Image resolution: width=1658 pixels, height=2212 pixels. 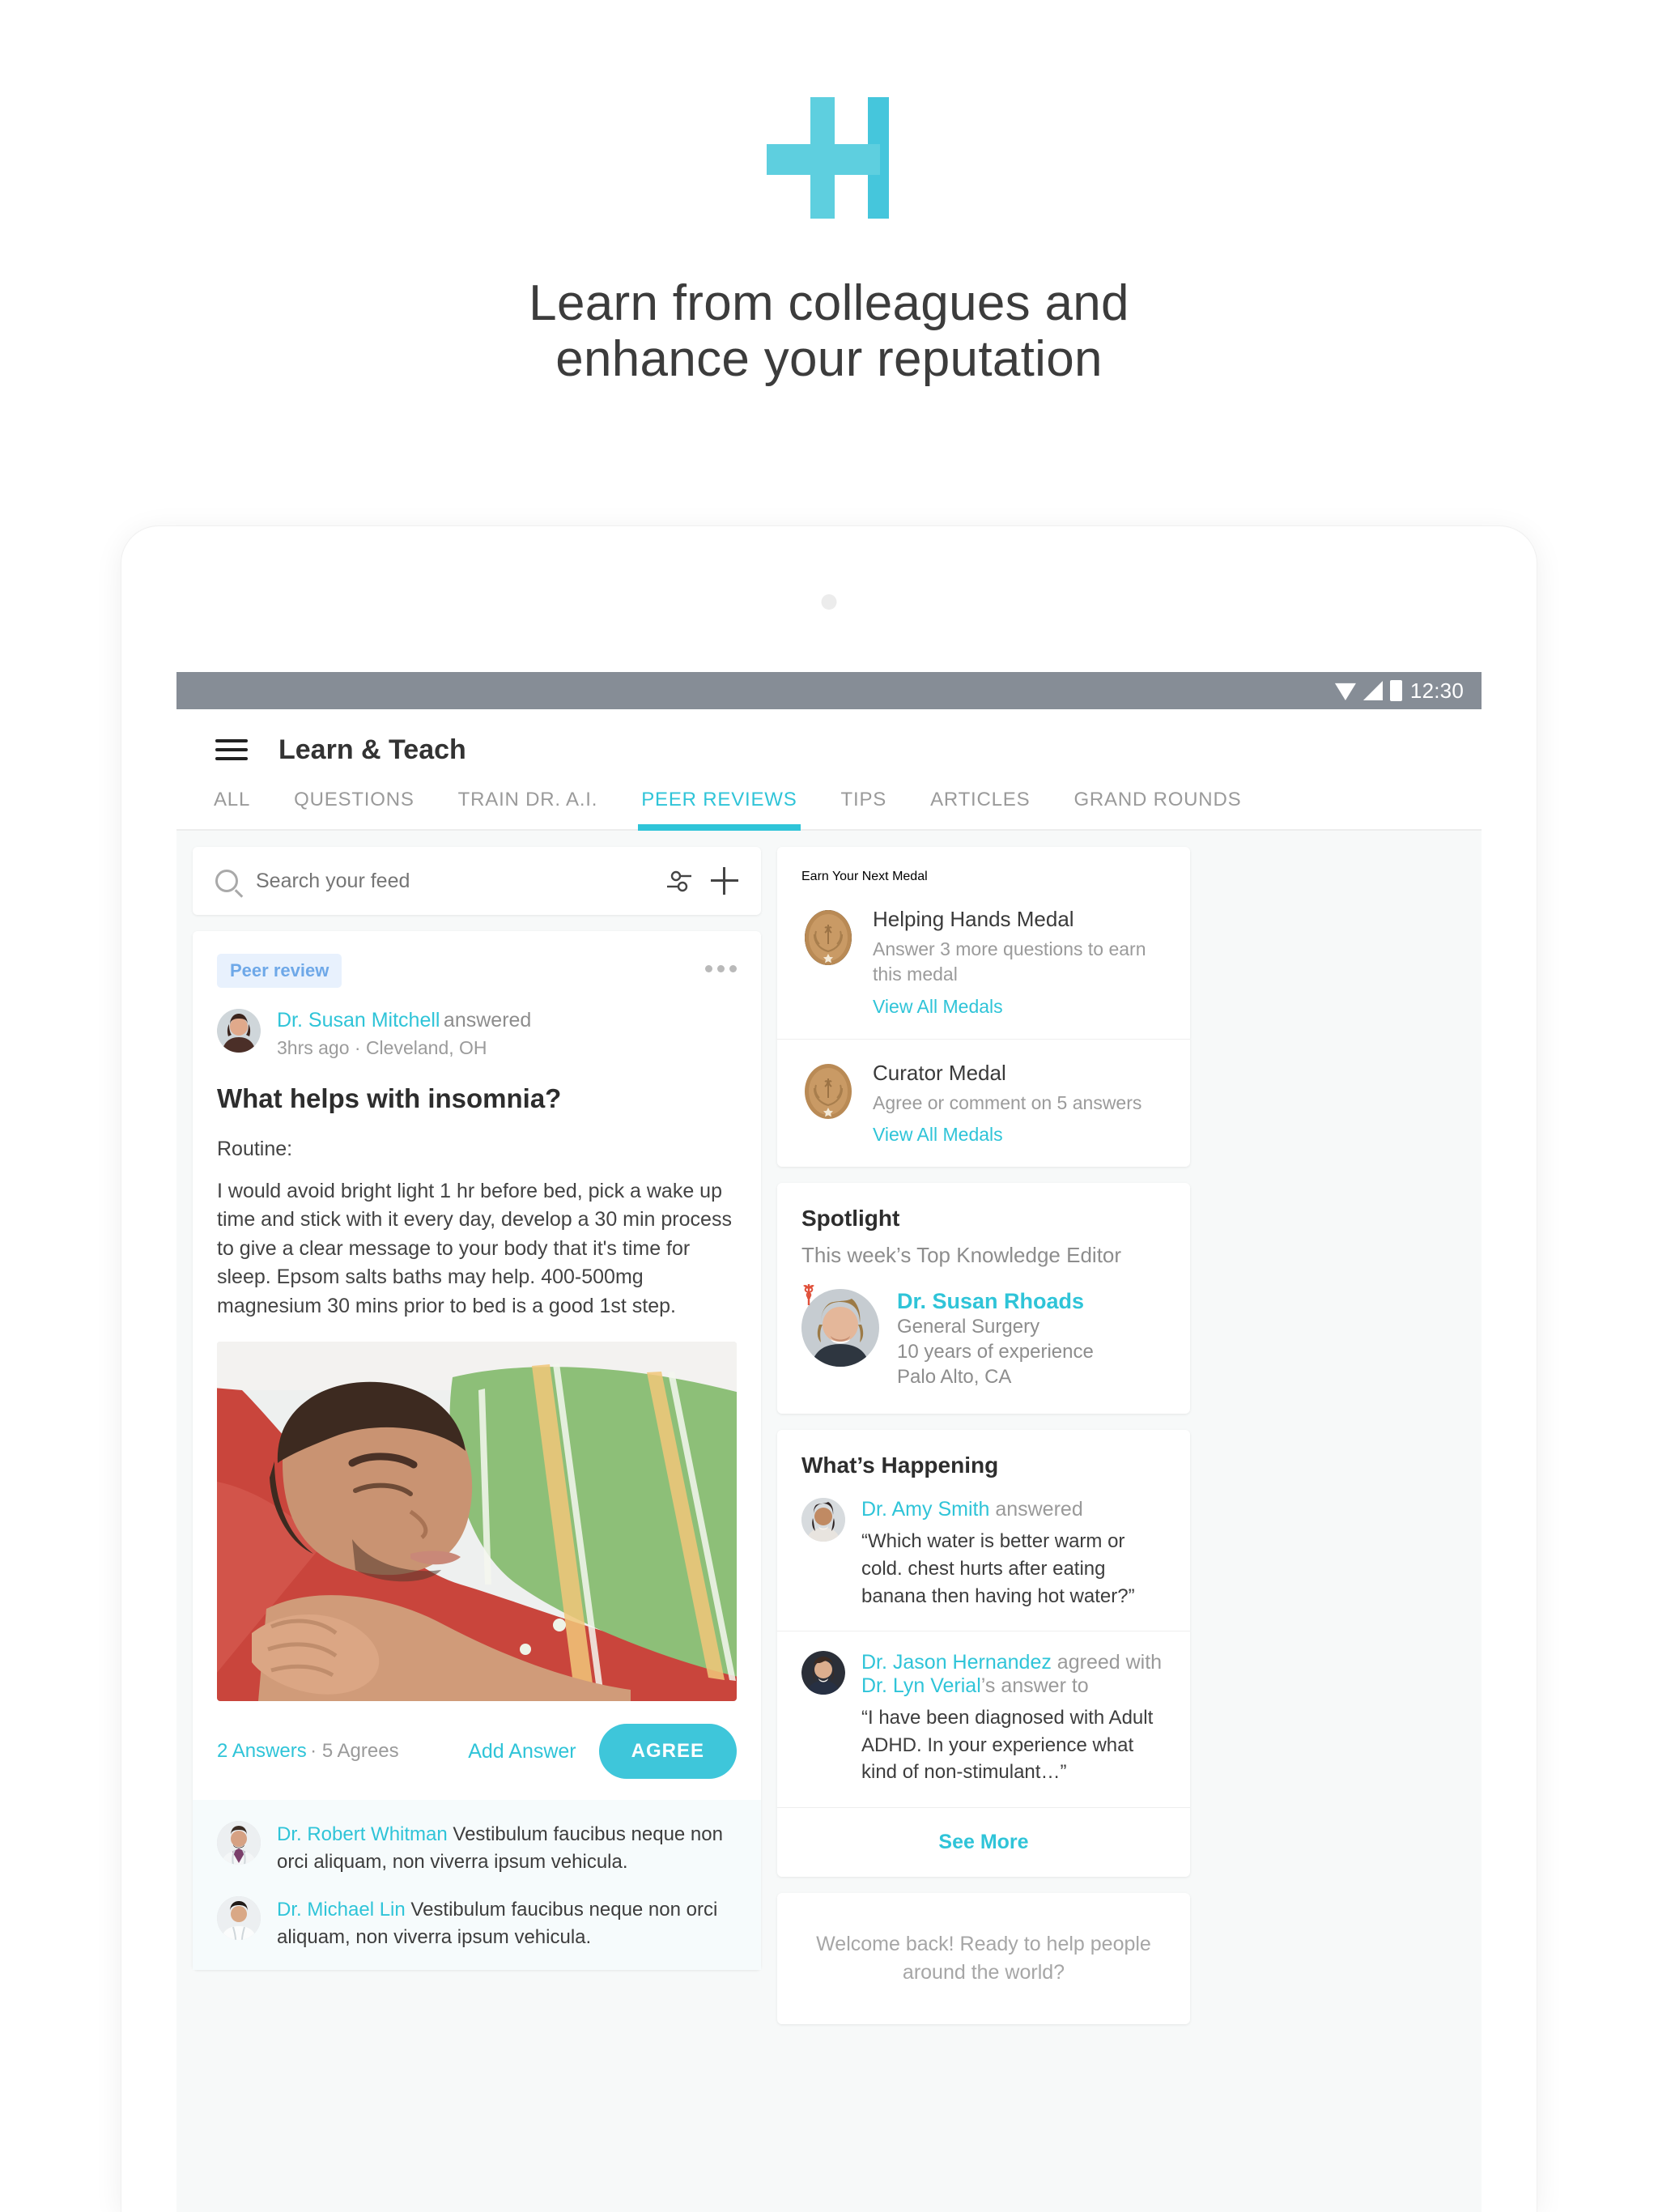 I want to click on agree-button: AGREE, so click(x=667, y=1752).